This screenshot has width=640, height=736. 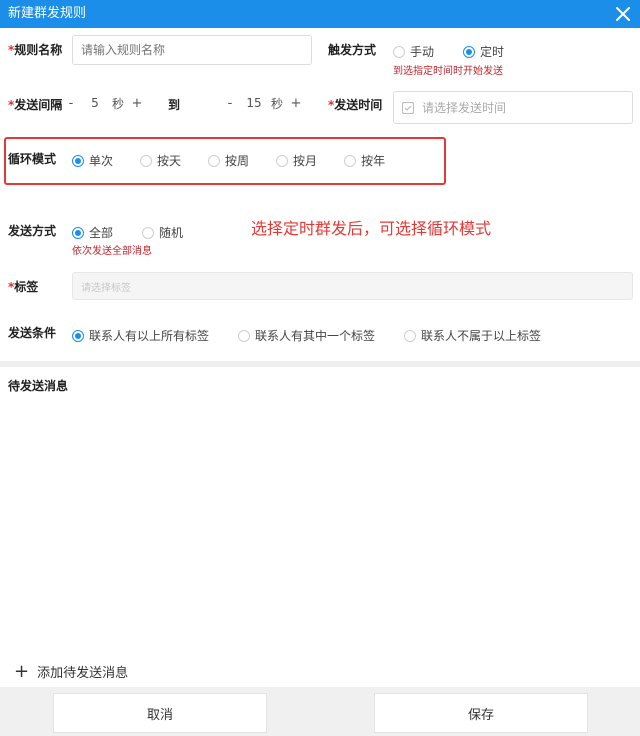 What do you see at coordinates (364, 160) in the screenshot?
I see `loop-option-yearly: 按年` at bounding box center [364, 160].